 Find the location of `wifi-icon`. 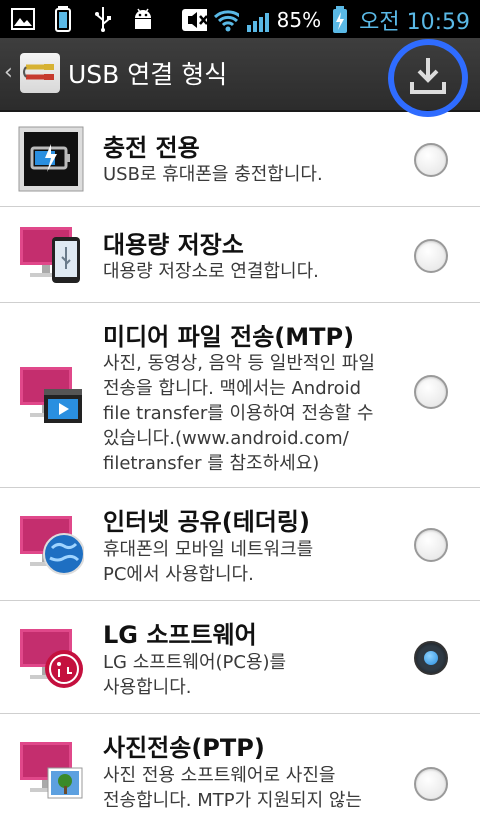

wifi-icon is located at coordinates (226, 20).